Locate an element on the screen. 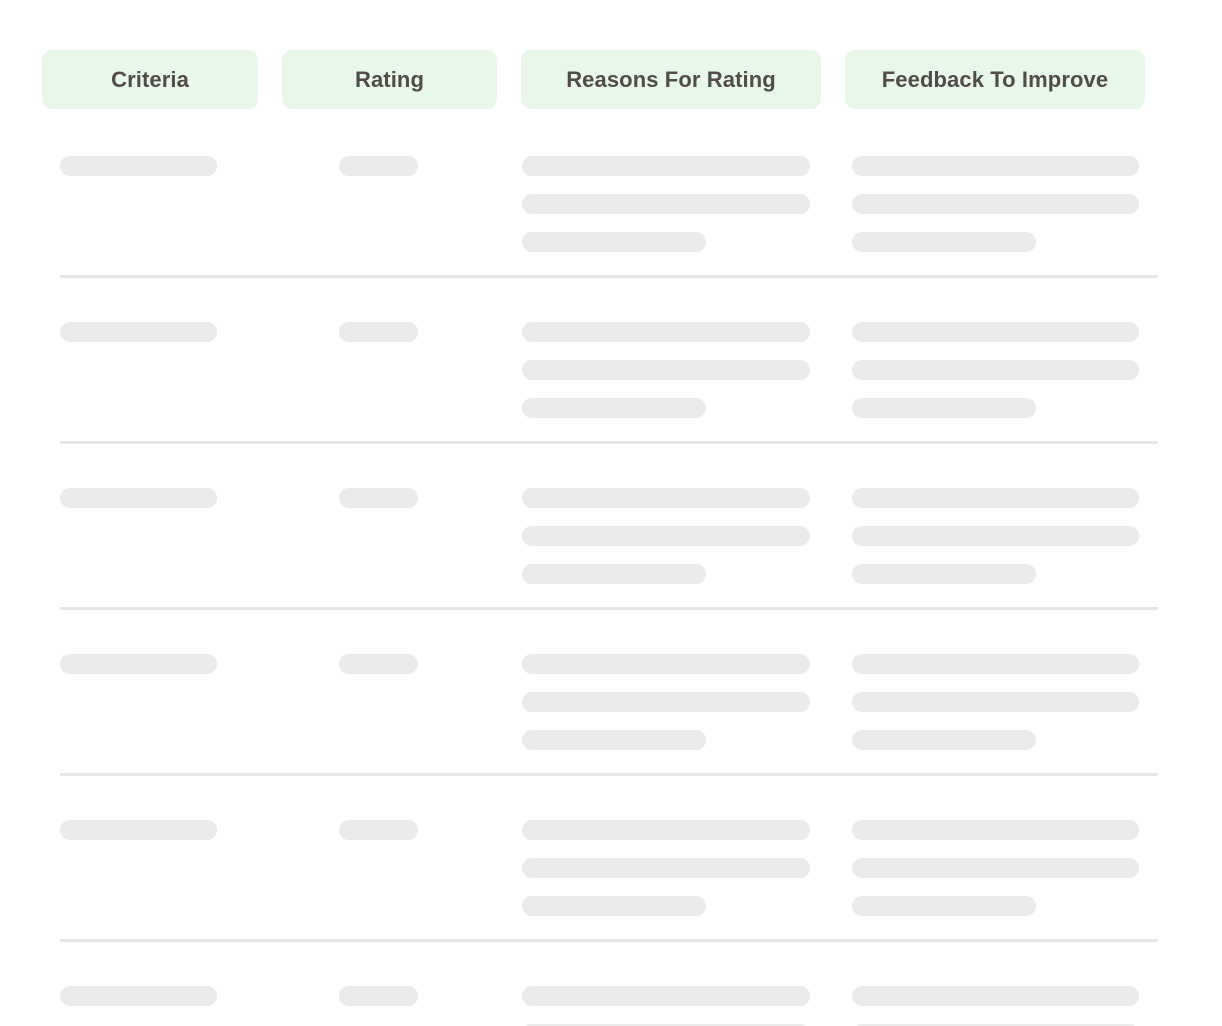  column-header-criteria-label: Criteria is located at coordinates (150, 79).